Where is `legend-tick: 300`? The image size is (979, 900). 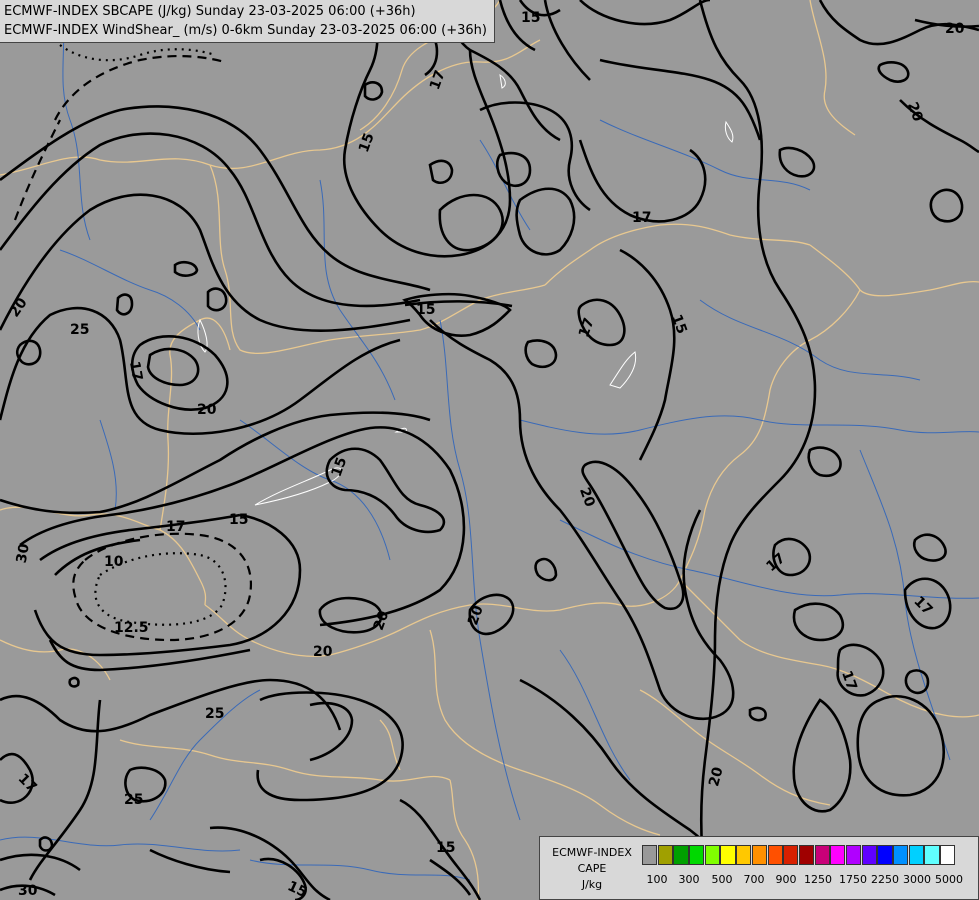 legend-tick: 300 is located at coordinates (689, 879).